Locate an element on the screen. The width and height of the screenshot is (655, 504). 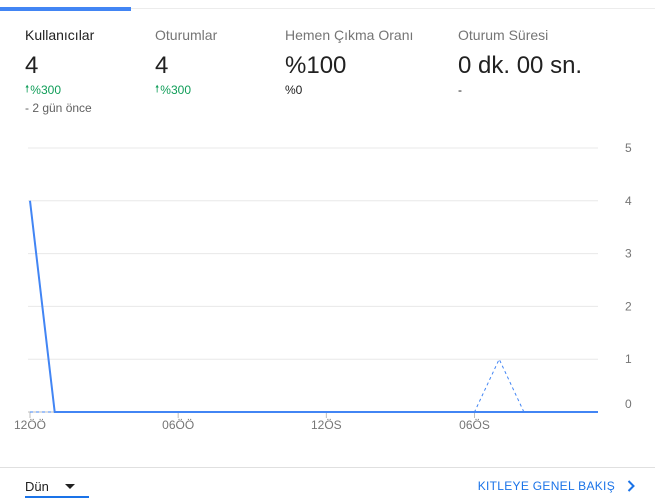
caret-down-icon is located at coordinates (70, 486).